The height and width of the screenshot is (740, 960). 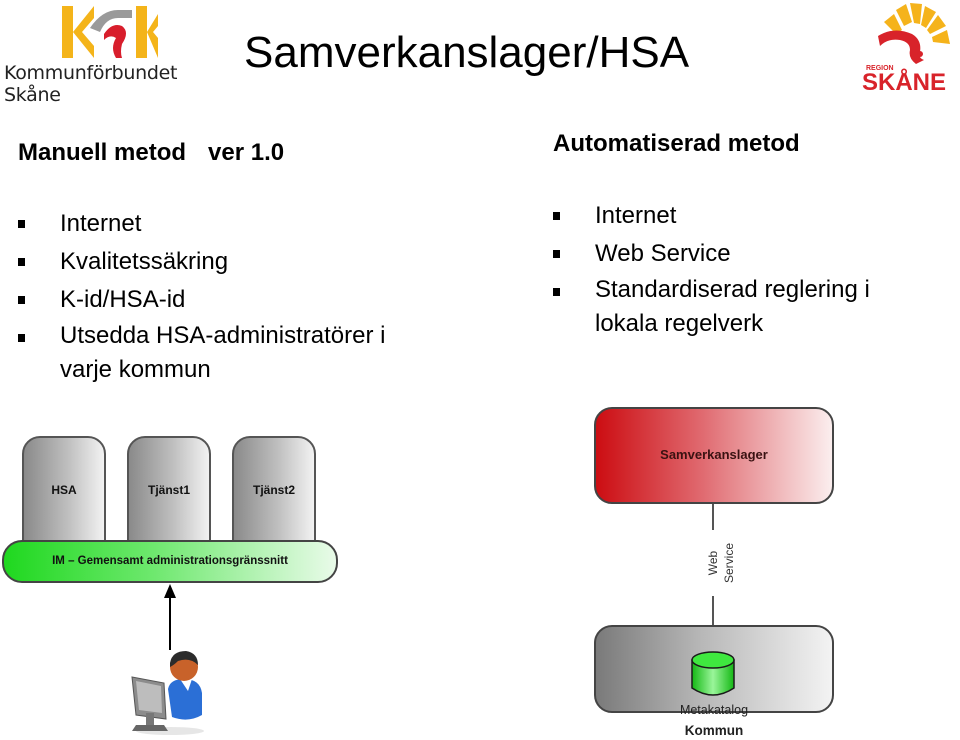 I want to click on ksk-logo-mark-icon, so click(x=110, y=32).